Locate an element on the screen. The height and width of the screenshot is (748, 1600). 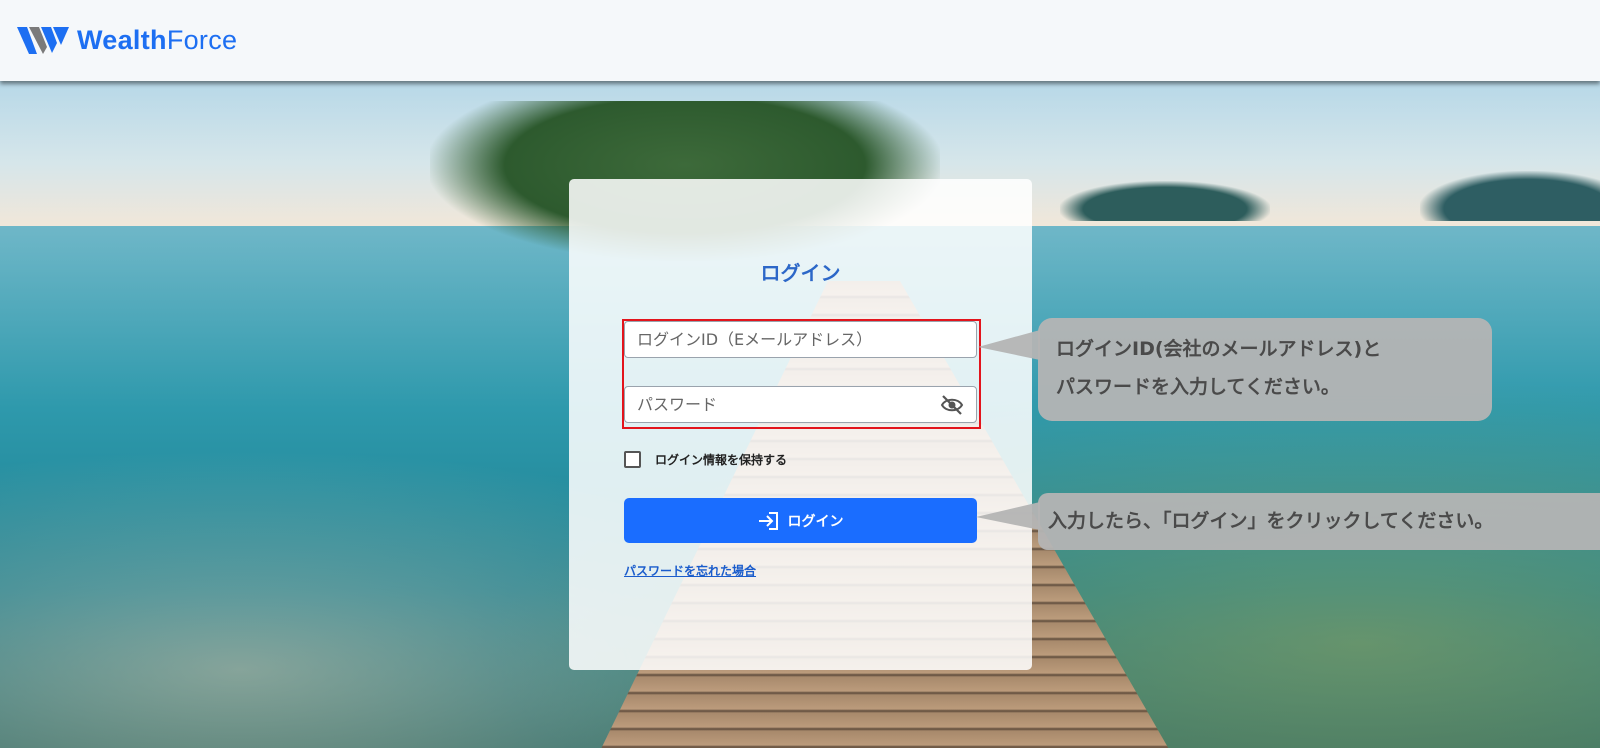
logo-text: WealthForce is located at coordinates (157, 40).